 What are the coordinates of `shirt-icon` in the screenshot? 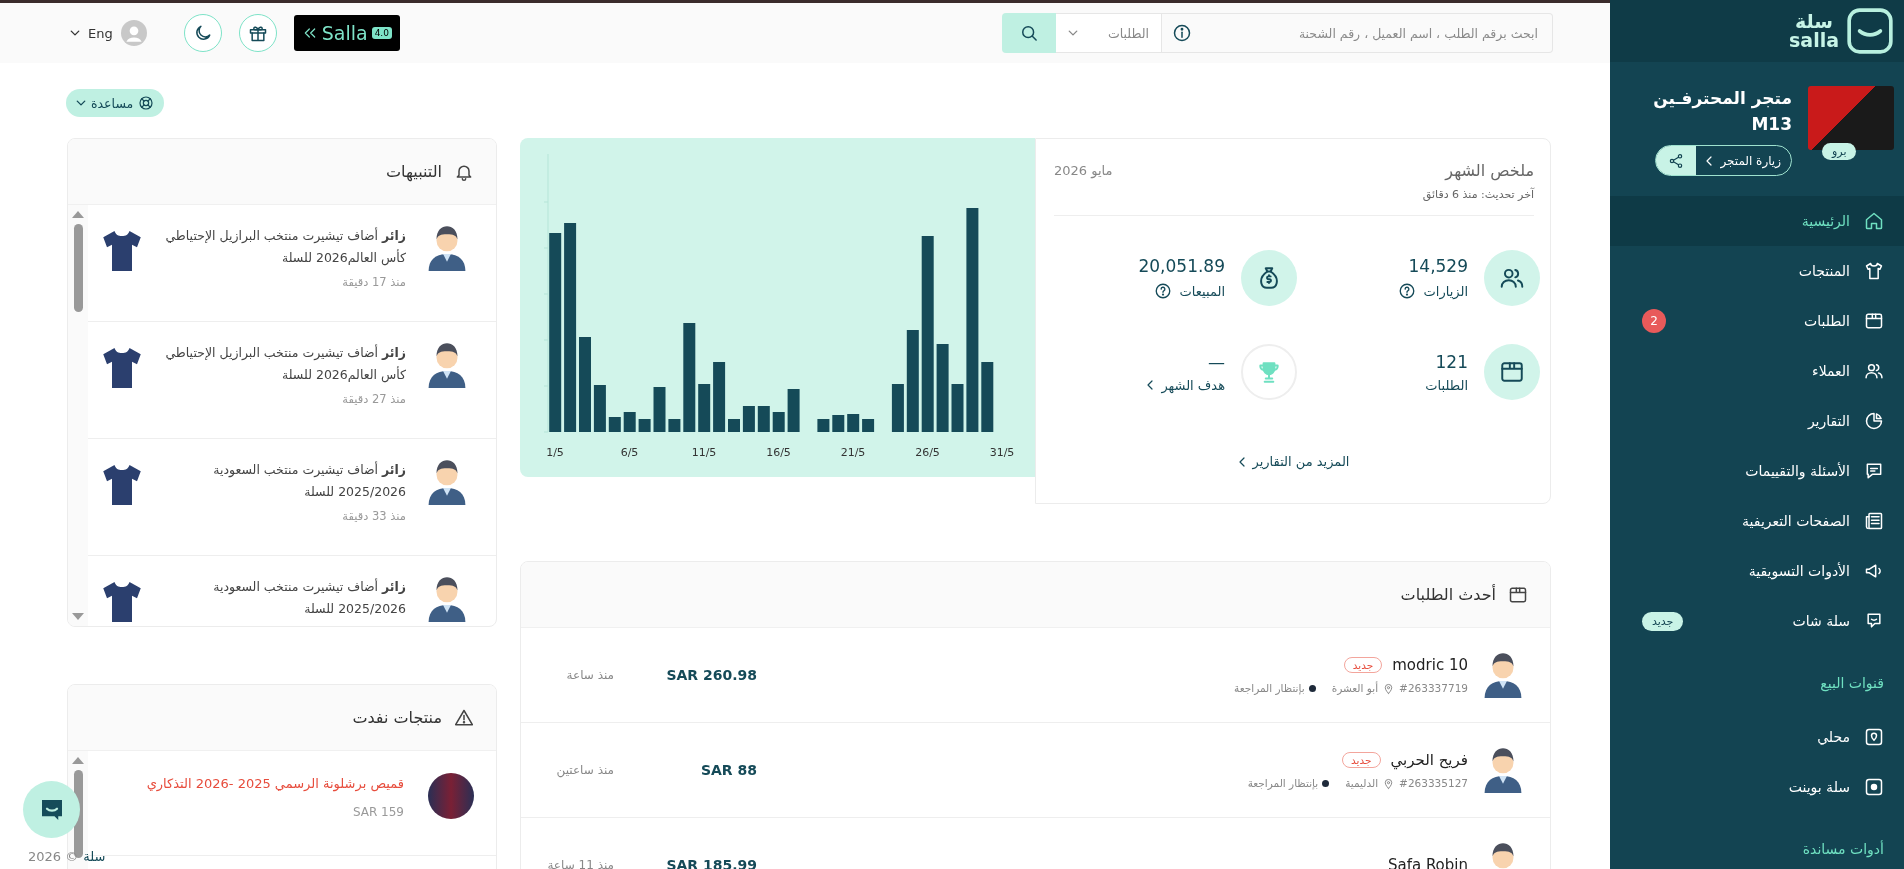 It's located at (1874, 271).